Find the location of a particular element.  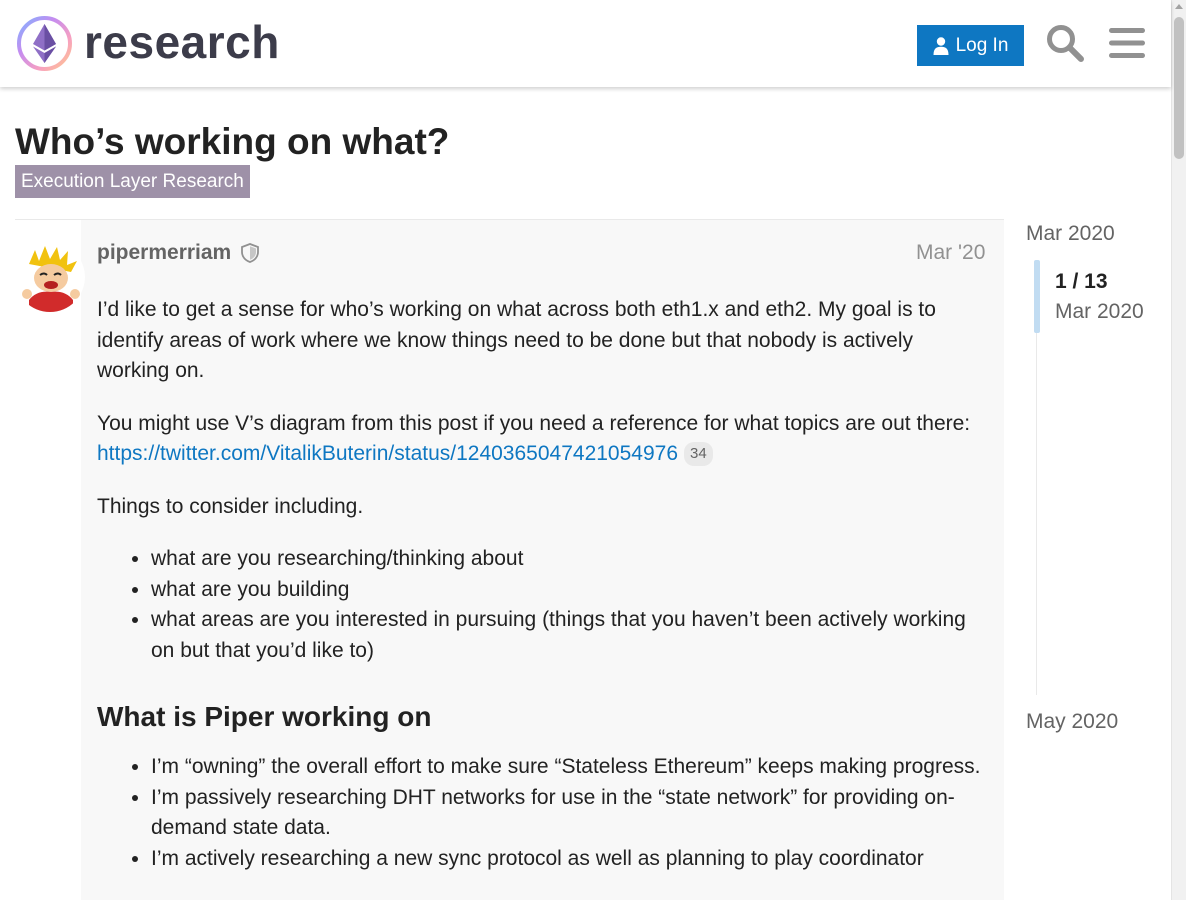

search-button is located at coordinates (1065, 43).